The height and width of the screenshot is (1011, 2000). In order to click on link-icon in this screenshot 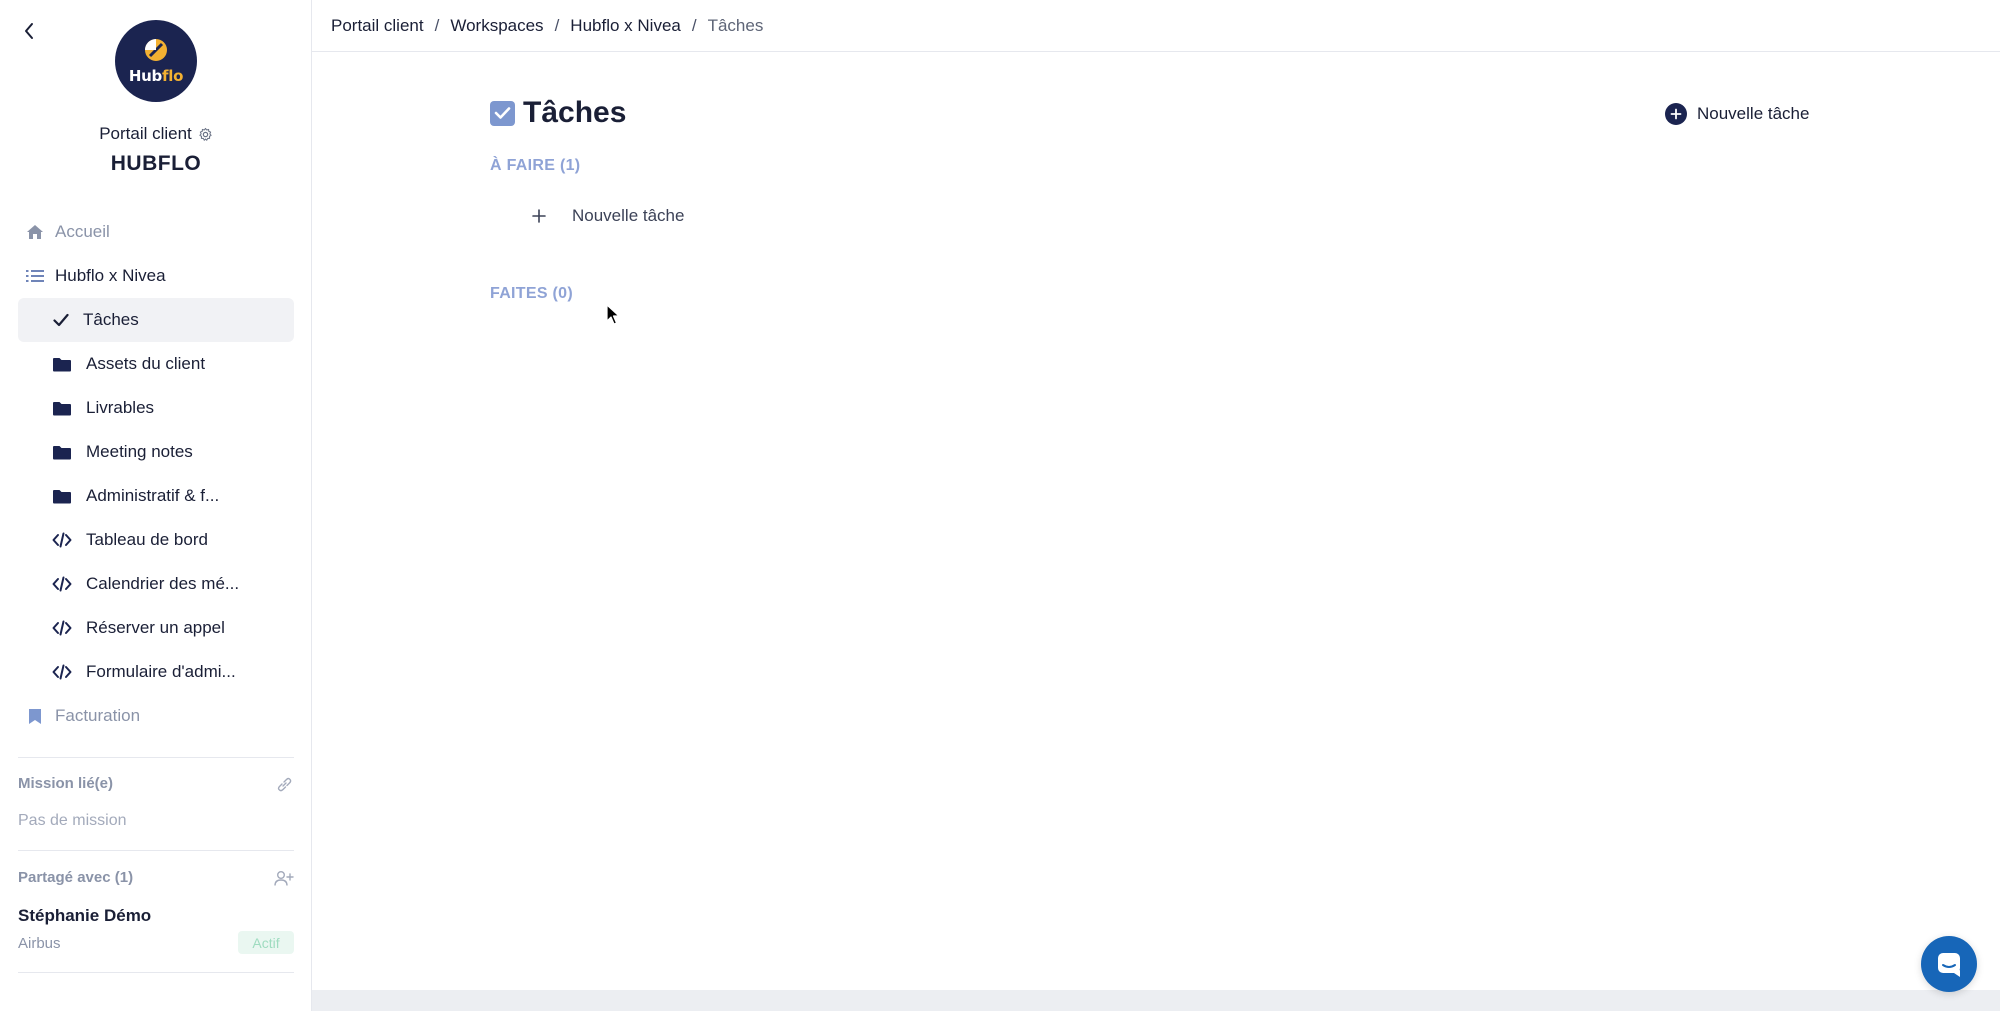, I will do `click(284, 784)`.